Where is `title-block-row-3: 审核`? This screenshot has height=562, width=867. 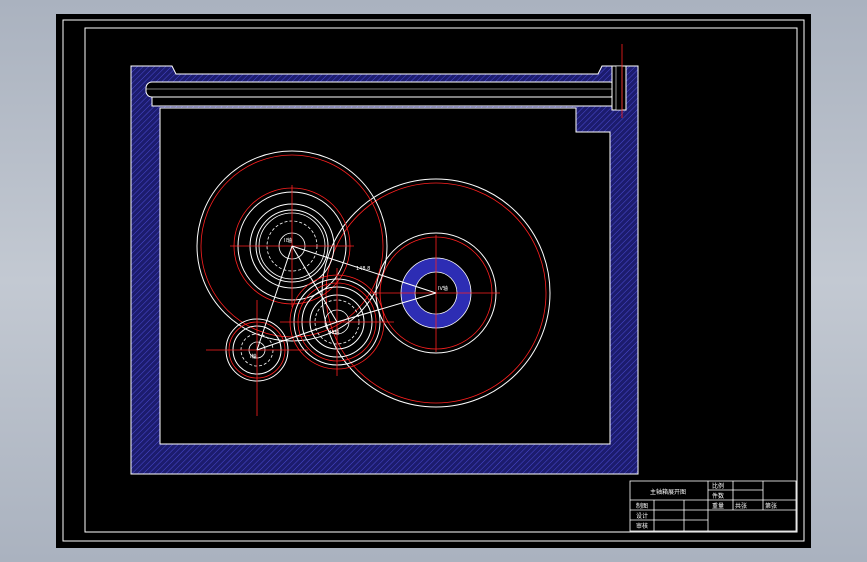
title-block-row-3: 审核 is located at coordinates (642, 526).